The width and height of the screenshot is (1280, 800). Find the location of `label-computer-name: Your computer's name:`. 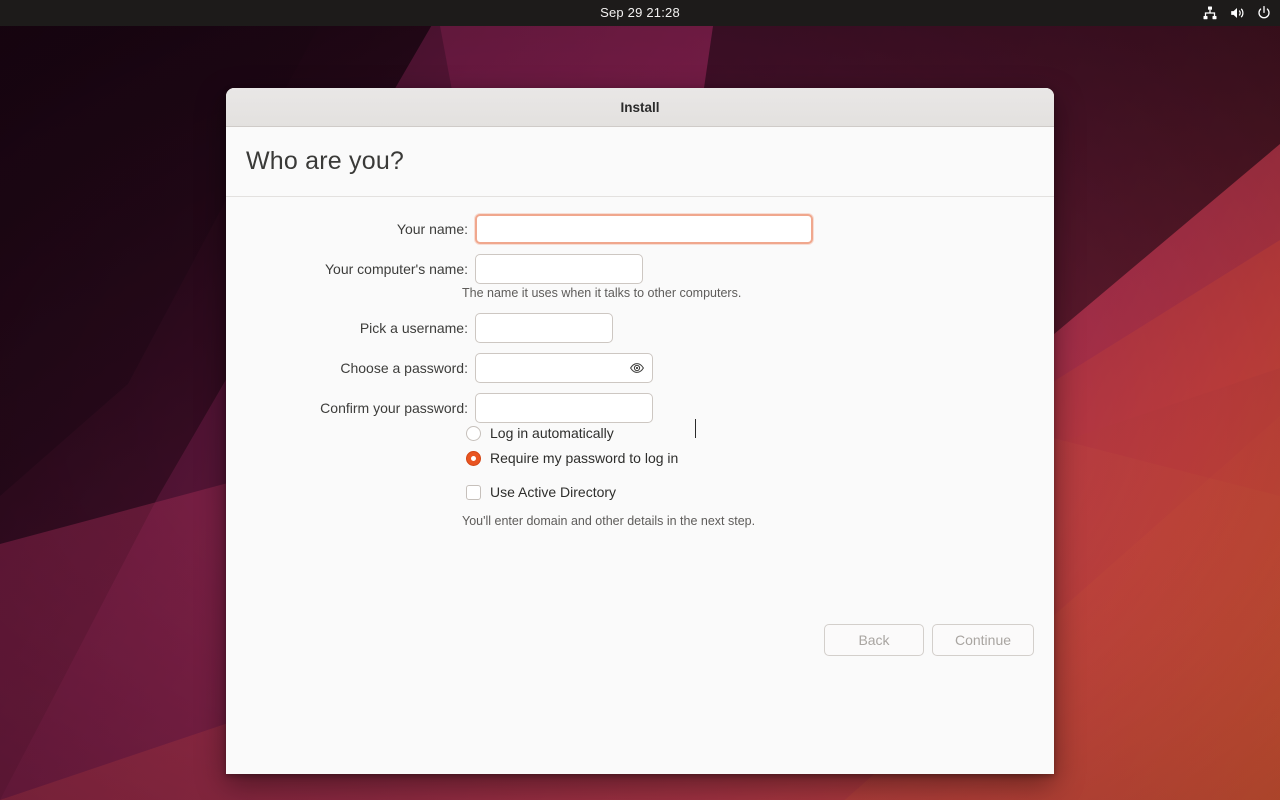

label-computer-name: Your computer's name: is located at coordinates (396, 269).